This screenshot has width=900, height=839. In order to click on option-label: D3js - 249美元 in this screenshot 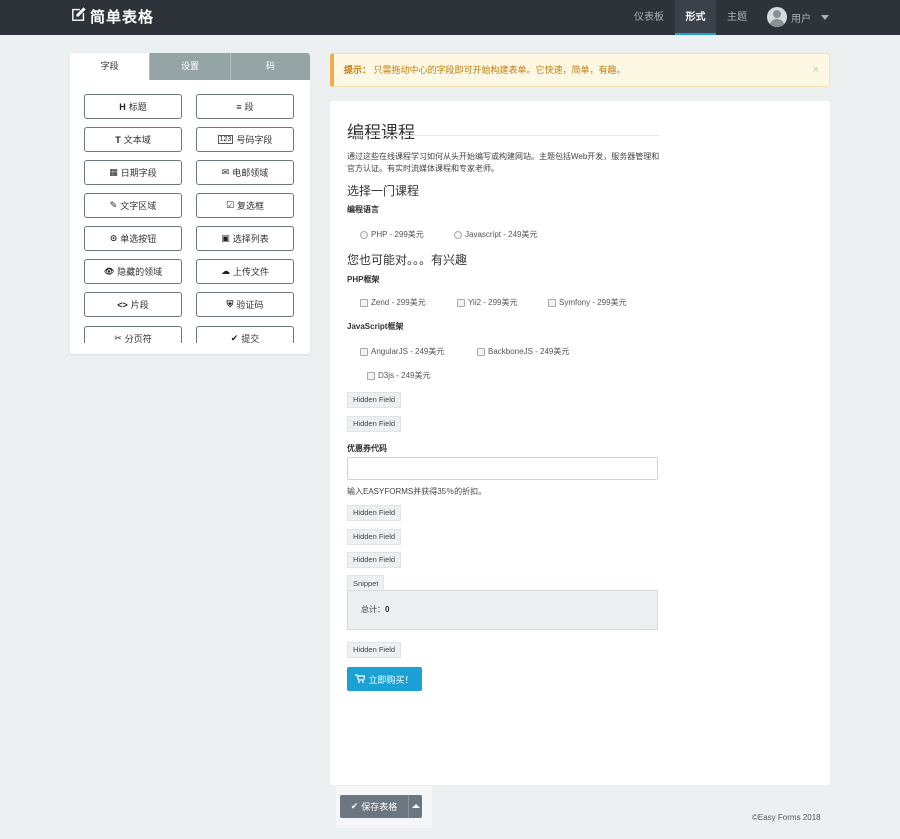, I will do `click(404, 375)`.